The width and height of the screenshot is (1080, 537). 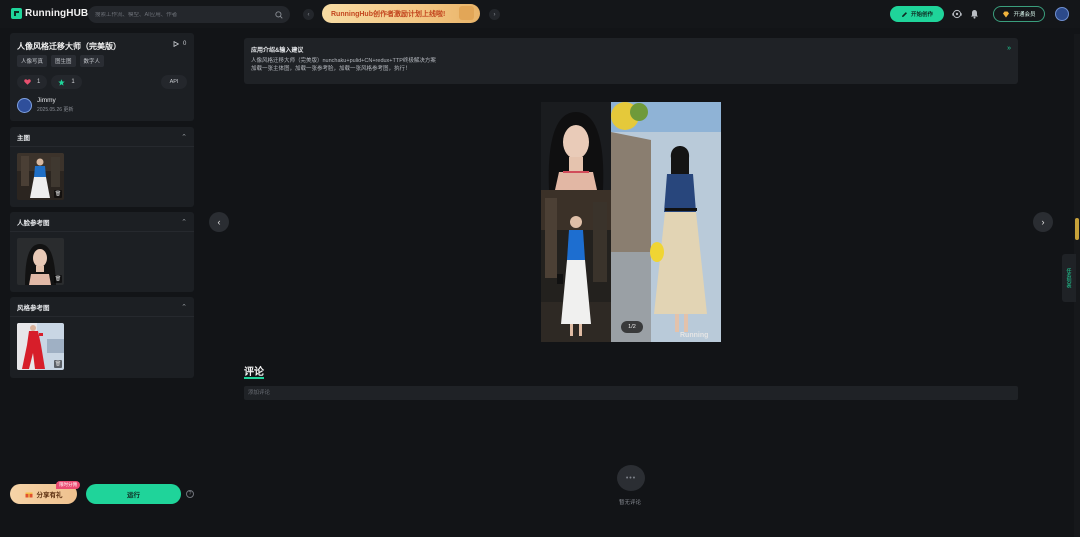 What do you see at coordinates (28, 495) in the screenshot?
I see `gift-box-icon` at bounding box center [28, 495].